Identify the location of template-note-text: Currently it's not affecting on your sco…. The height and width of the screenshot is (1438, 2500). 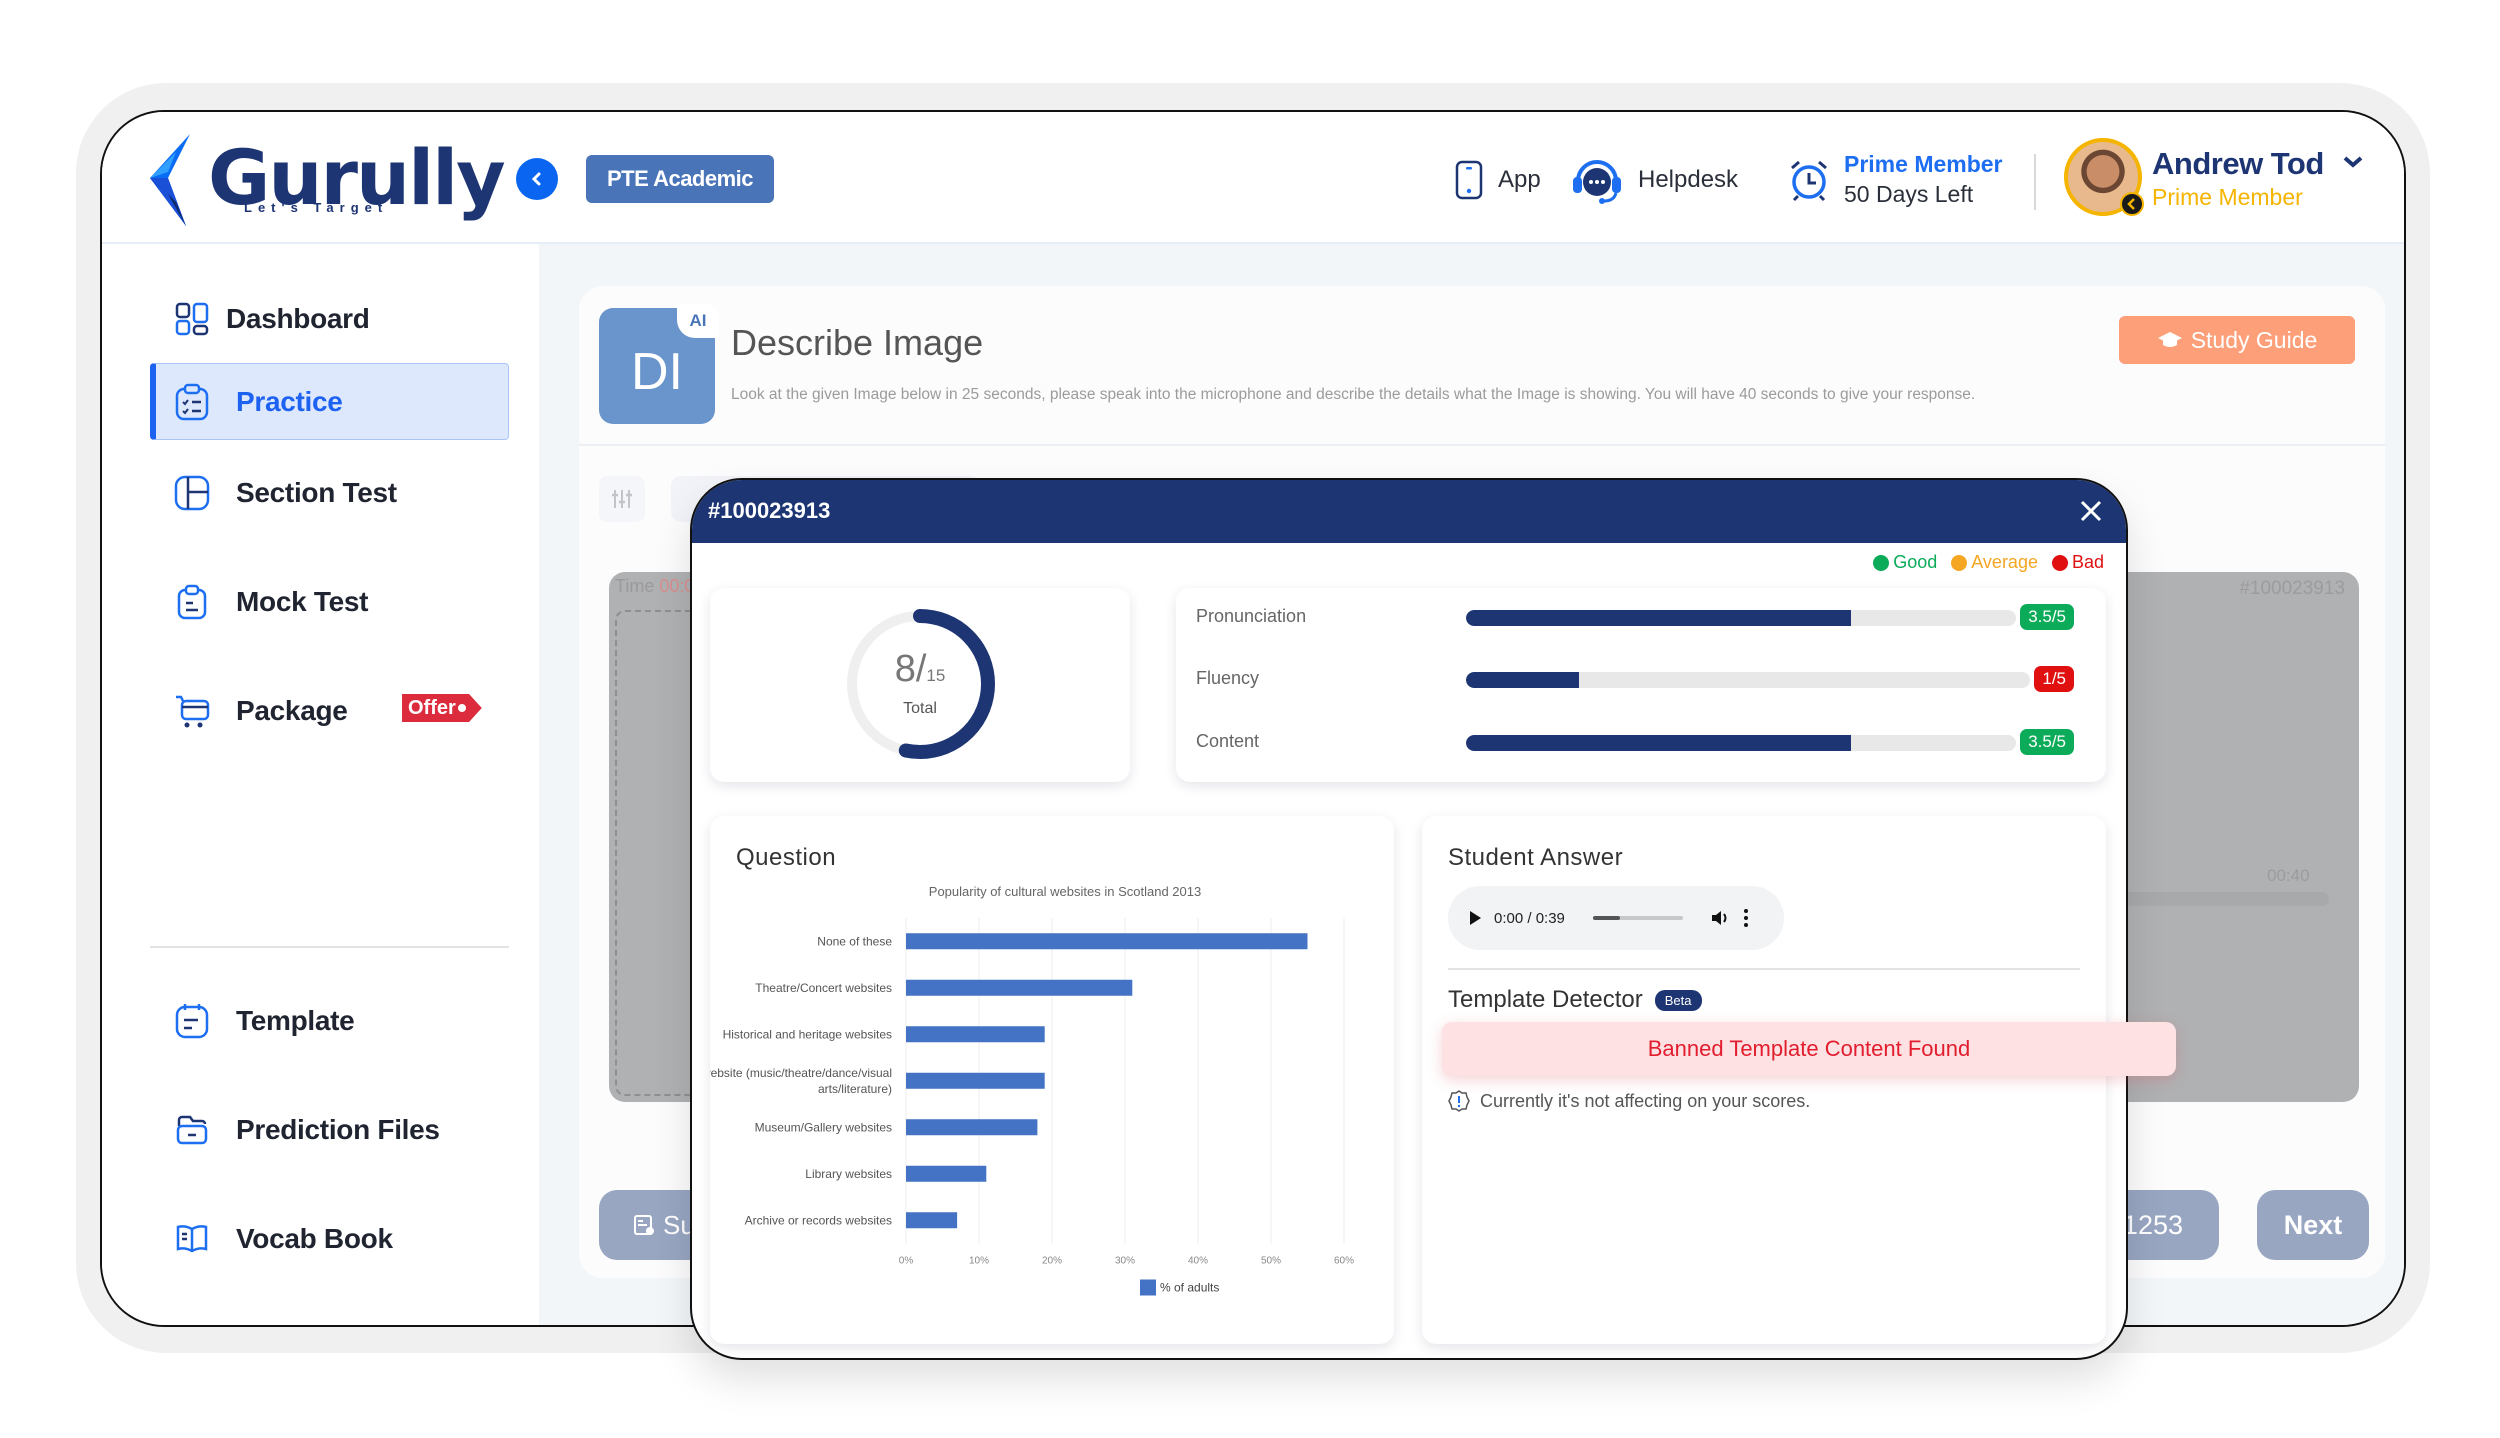
(1645, 1100).